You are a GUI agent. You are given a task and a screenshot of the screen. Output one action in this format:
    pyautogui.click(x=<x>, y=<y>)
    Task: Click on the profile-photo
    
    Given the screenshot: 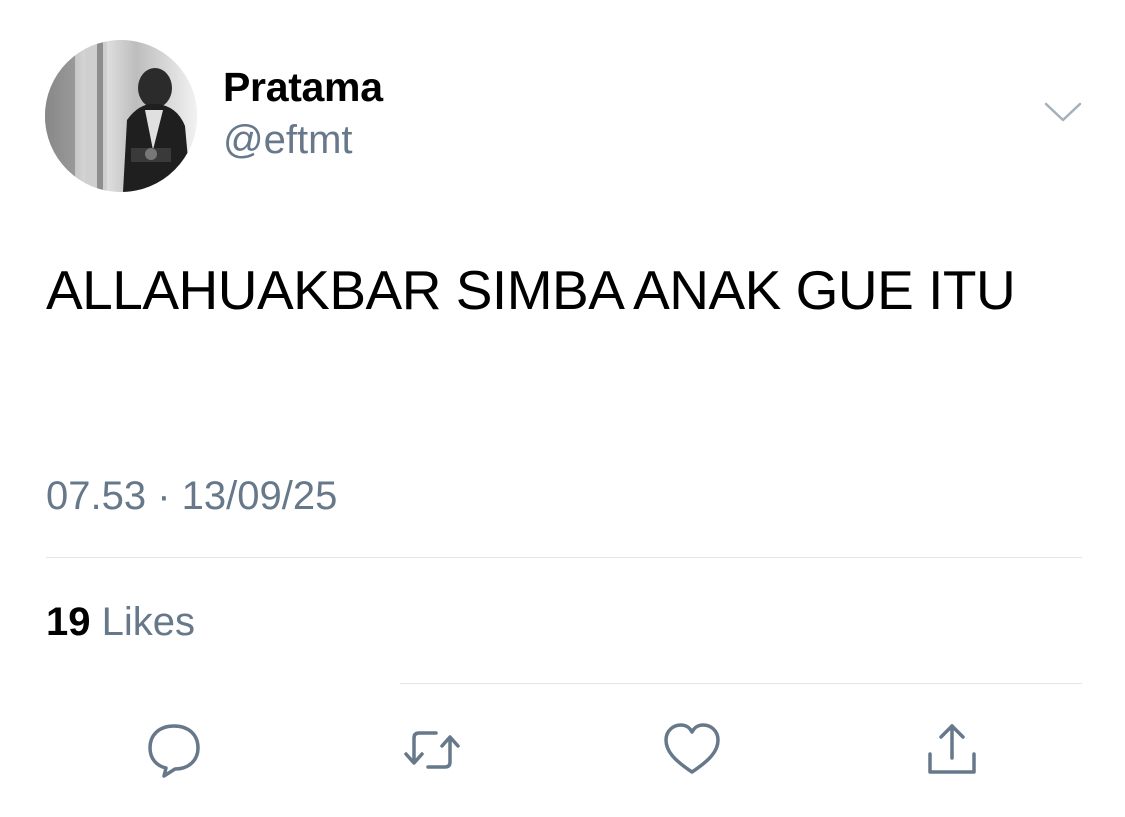 What is the action you would take?
    pyautogui.click(x=121, y=116)
    